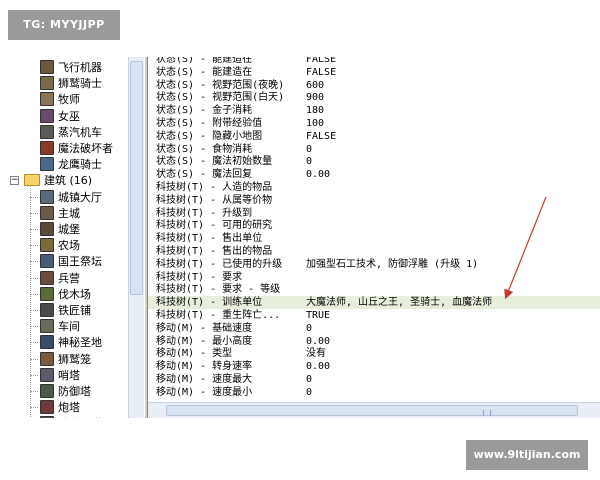  What do you see at coordinates (64, 25) in the screenshot?
I see `watermark-top: TG: MYYJJPP` at bounding box center [64, 25].